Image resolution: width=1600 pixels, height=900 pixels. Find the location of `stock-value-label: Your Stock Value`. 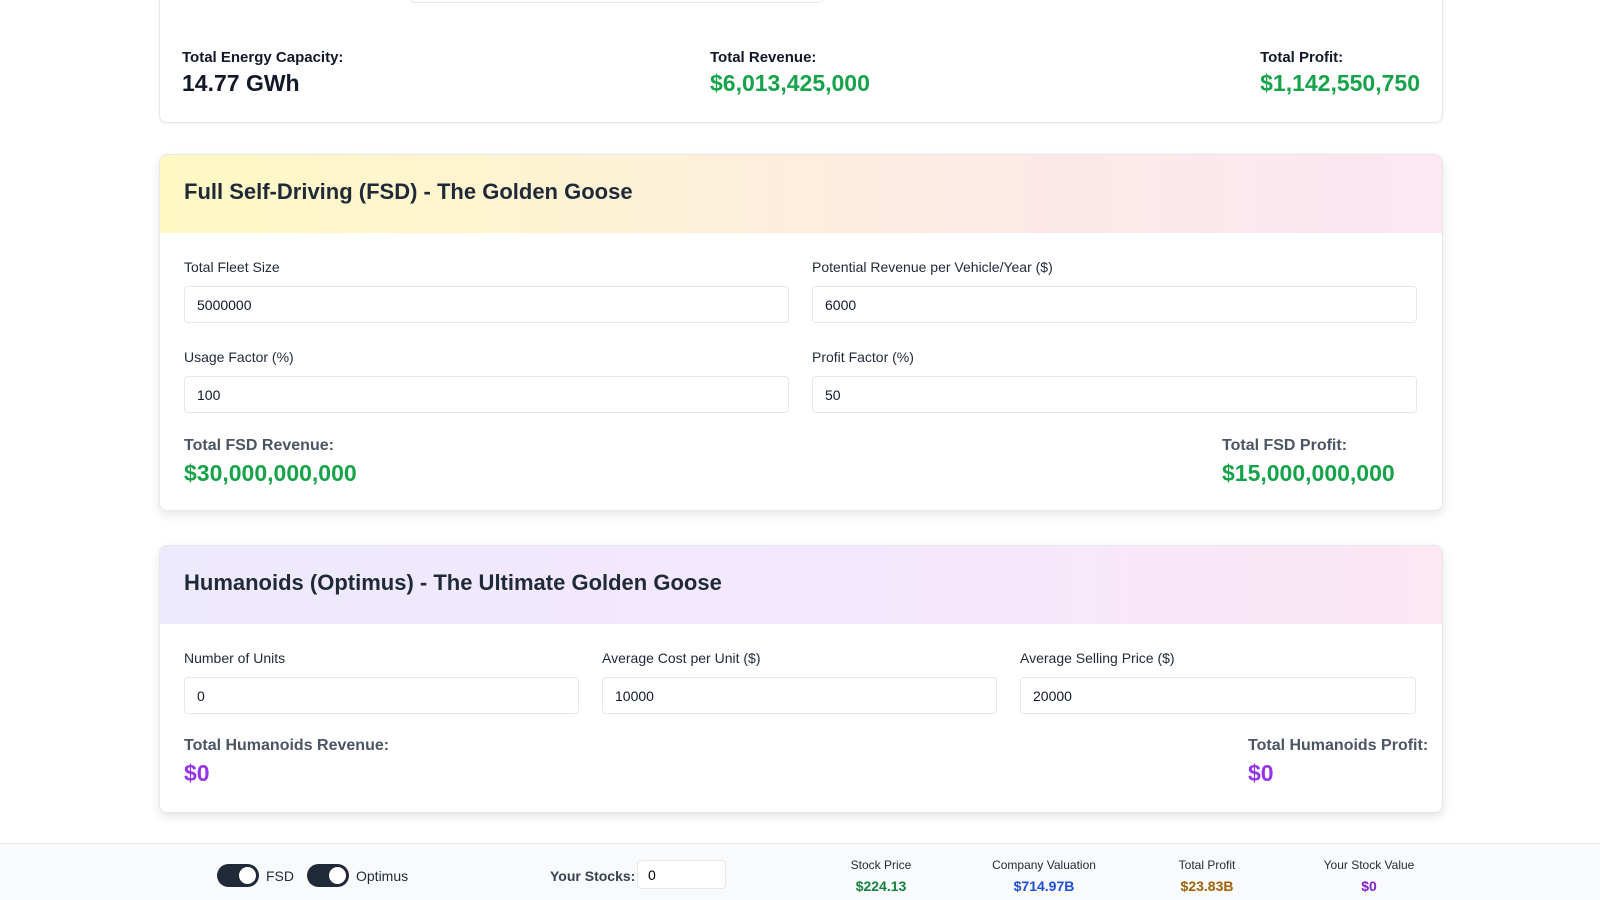

stock-value-label: Your Stock Value is located at coordinates (1369, 865).